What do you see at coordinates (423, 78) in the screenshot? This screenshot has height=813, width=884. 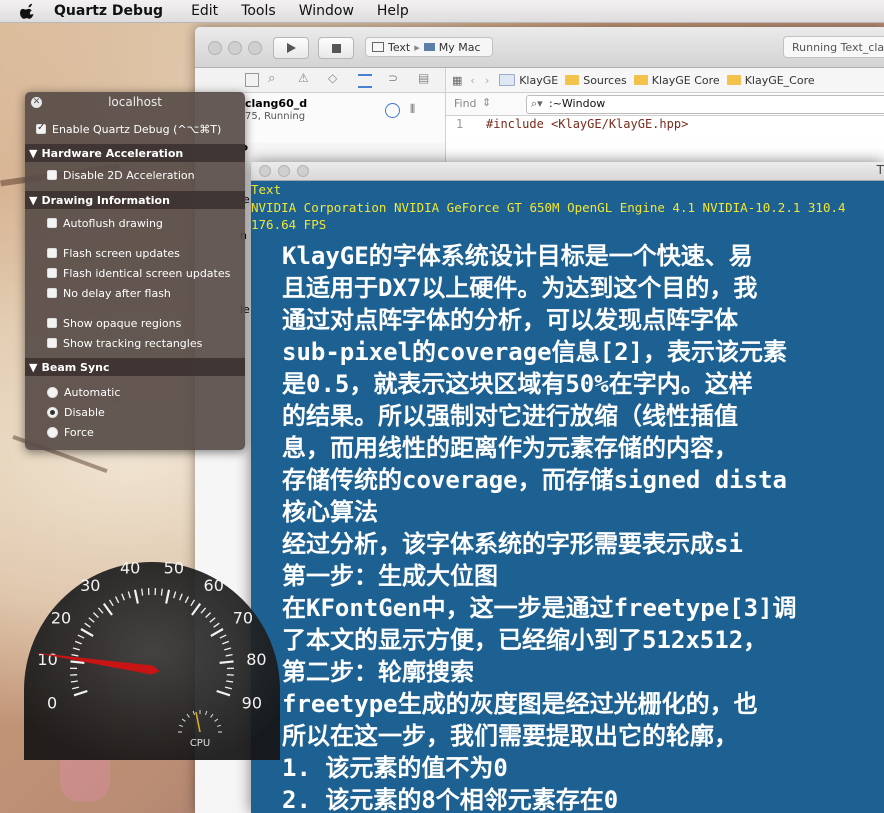 I see `log-icon: ▤` at bounding box center [423, 78].